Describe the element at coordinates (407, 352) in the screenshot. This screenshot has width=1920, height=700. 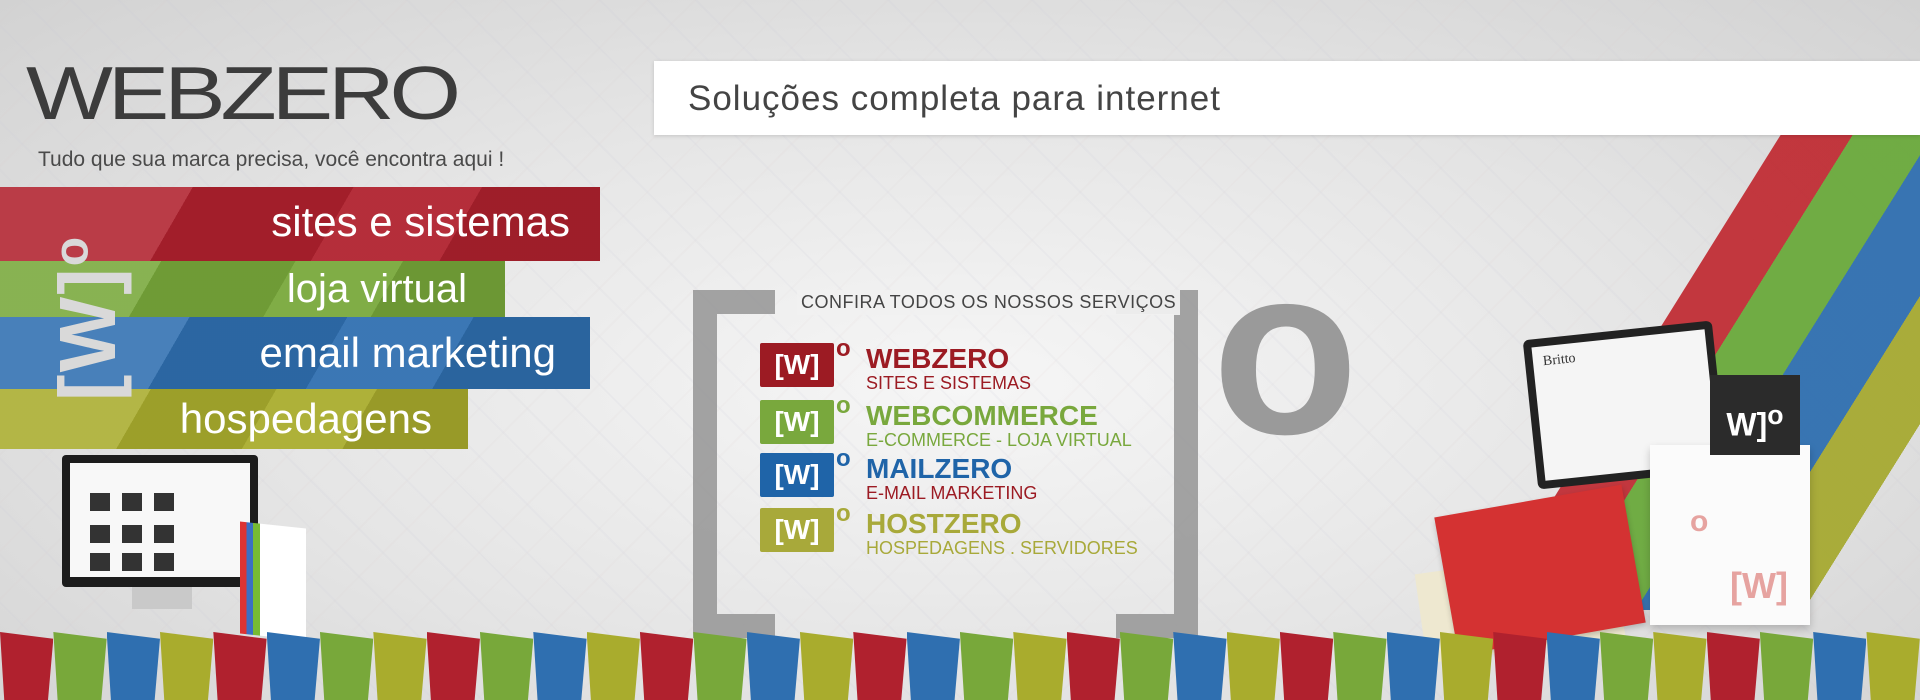
I see `ribbon-label: email marketing` at that location.